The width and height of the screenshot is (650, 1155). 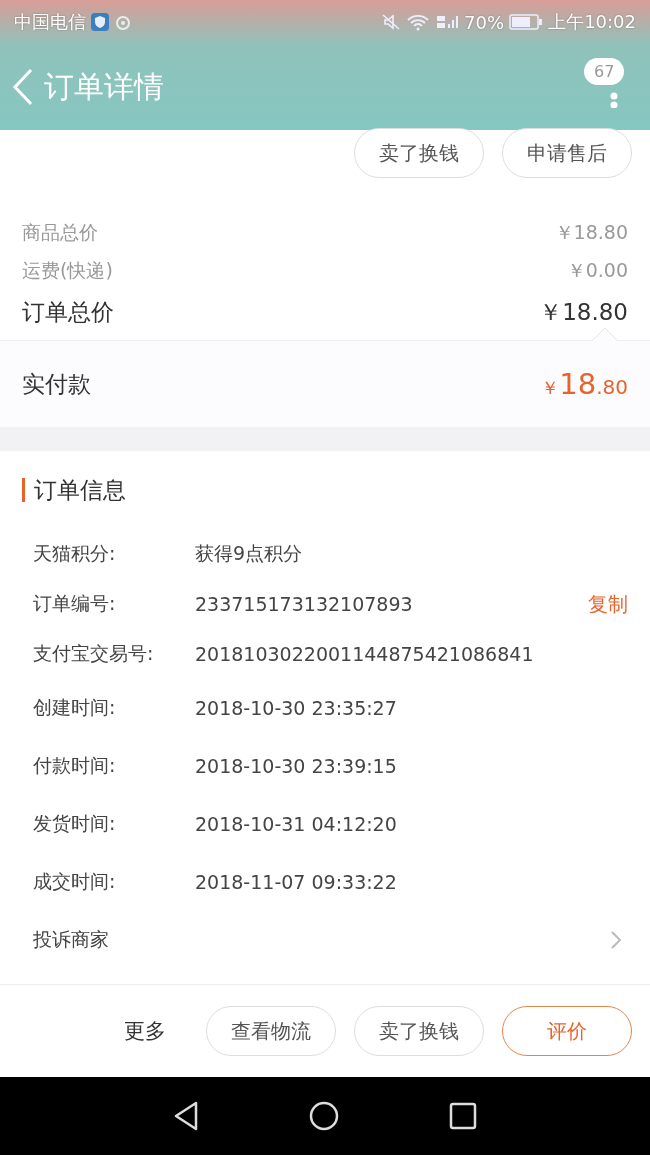 I want to click on info-label: 创建时间:, so click(x=75, y=707).